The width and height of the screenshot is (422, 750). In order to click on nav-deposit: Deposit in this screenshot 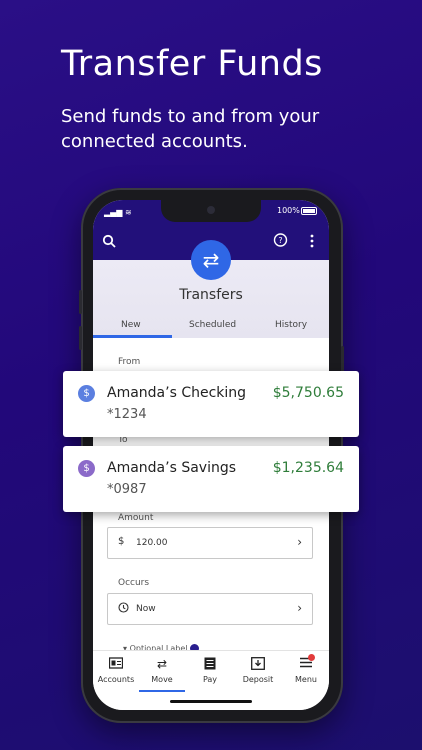, I will do `click(258, 670)`.